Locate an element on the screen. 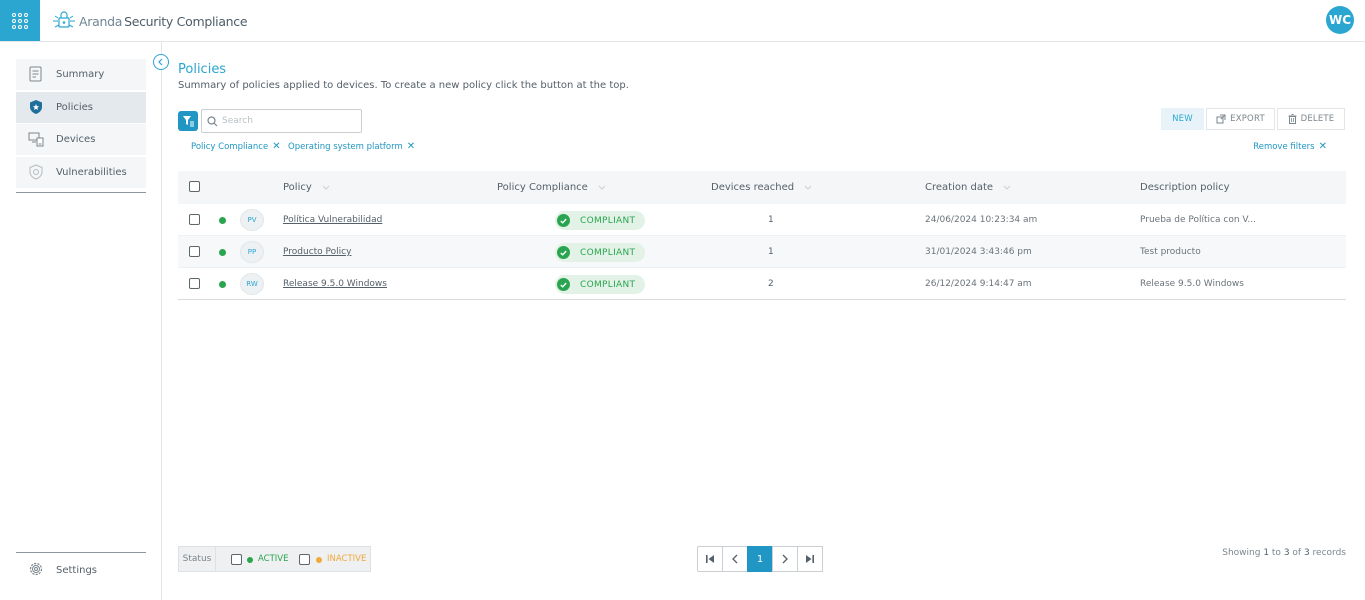  user-avatar: WC is located at coordinates (1340, 20).